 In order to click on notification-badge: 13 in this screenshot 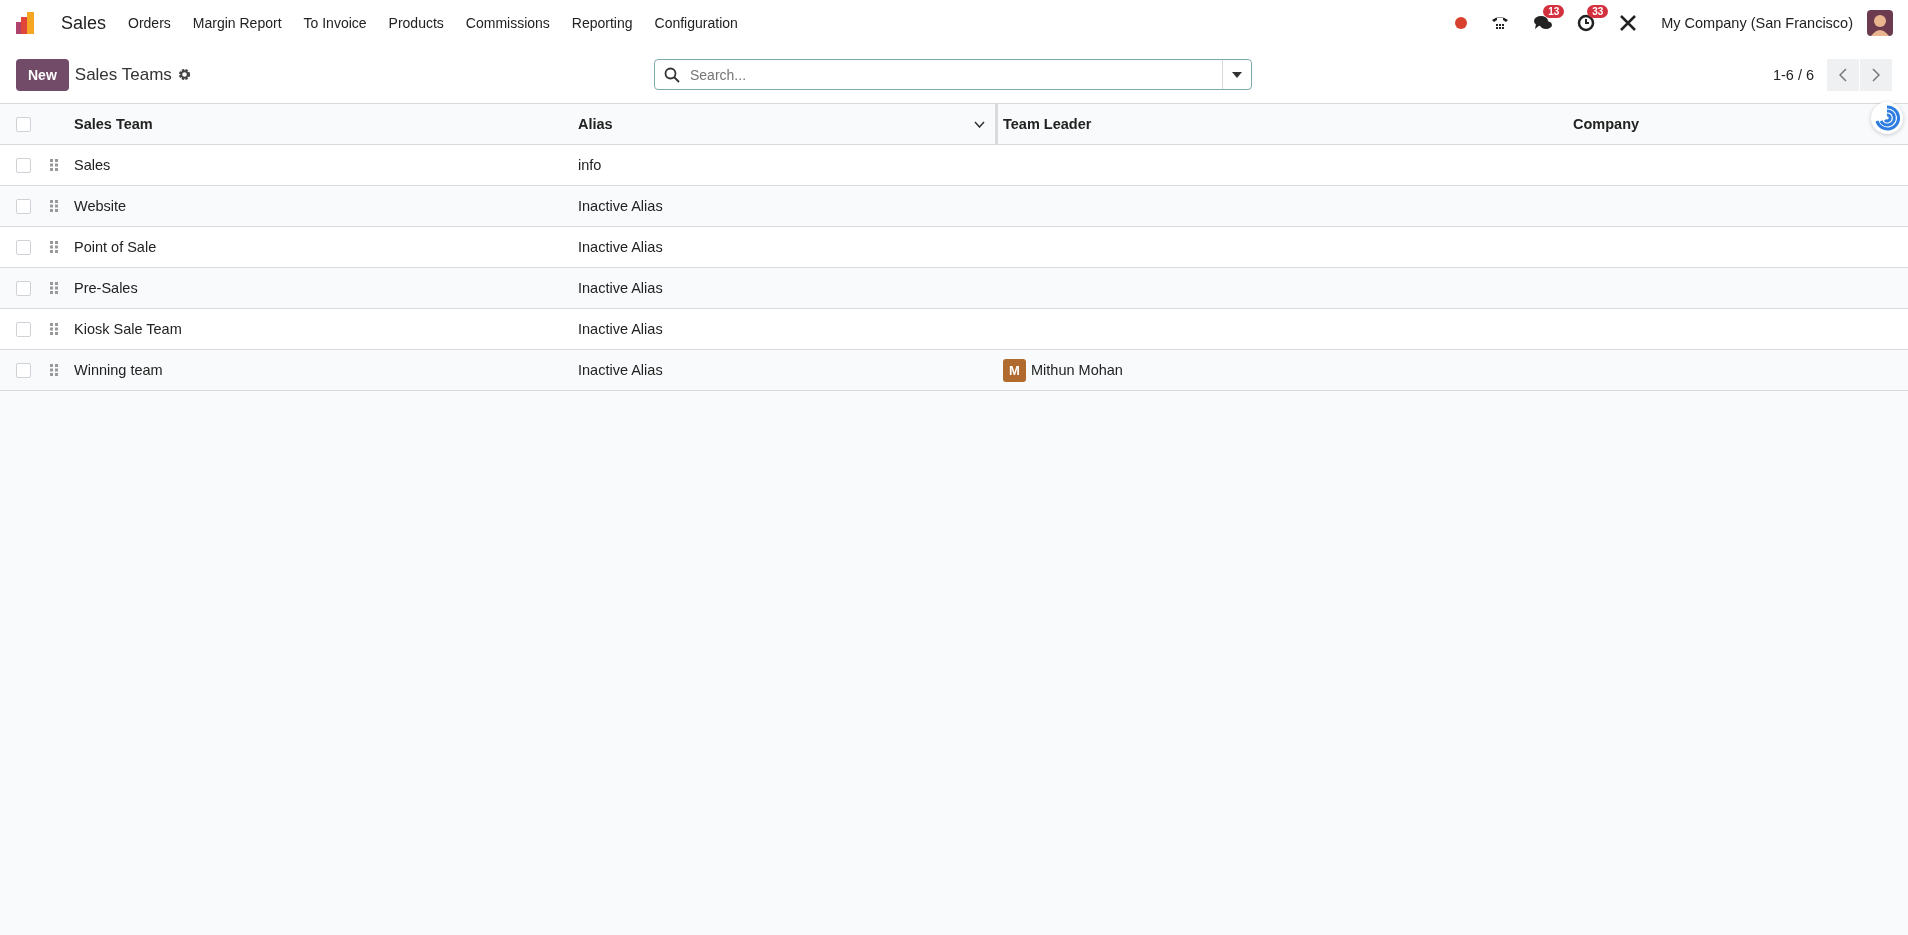, I will do `click(1554, 11)`.